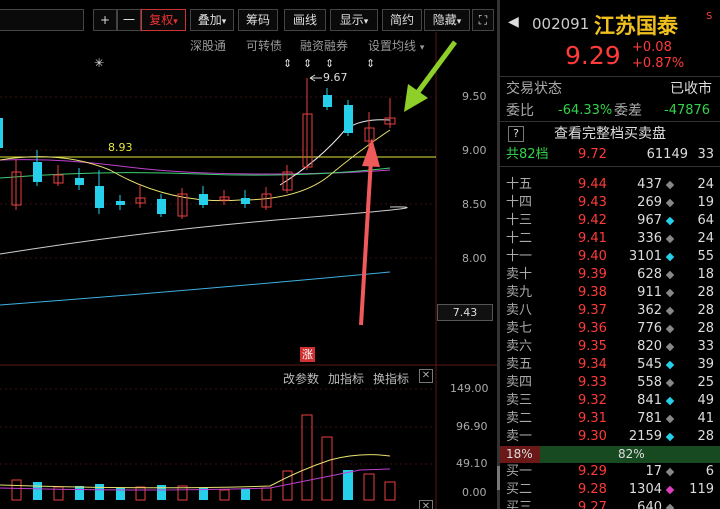 This screenshot has height=509, width=720. I want to click on bid-row: 买二 9.28 1304 119, so click(610, 490).